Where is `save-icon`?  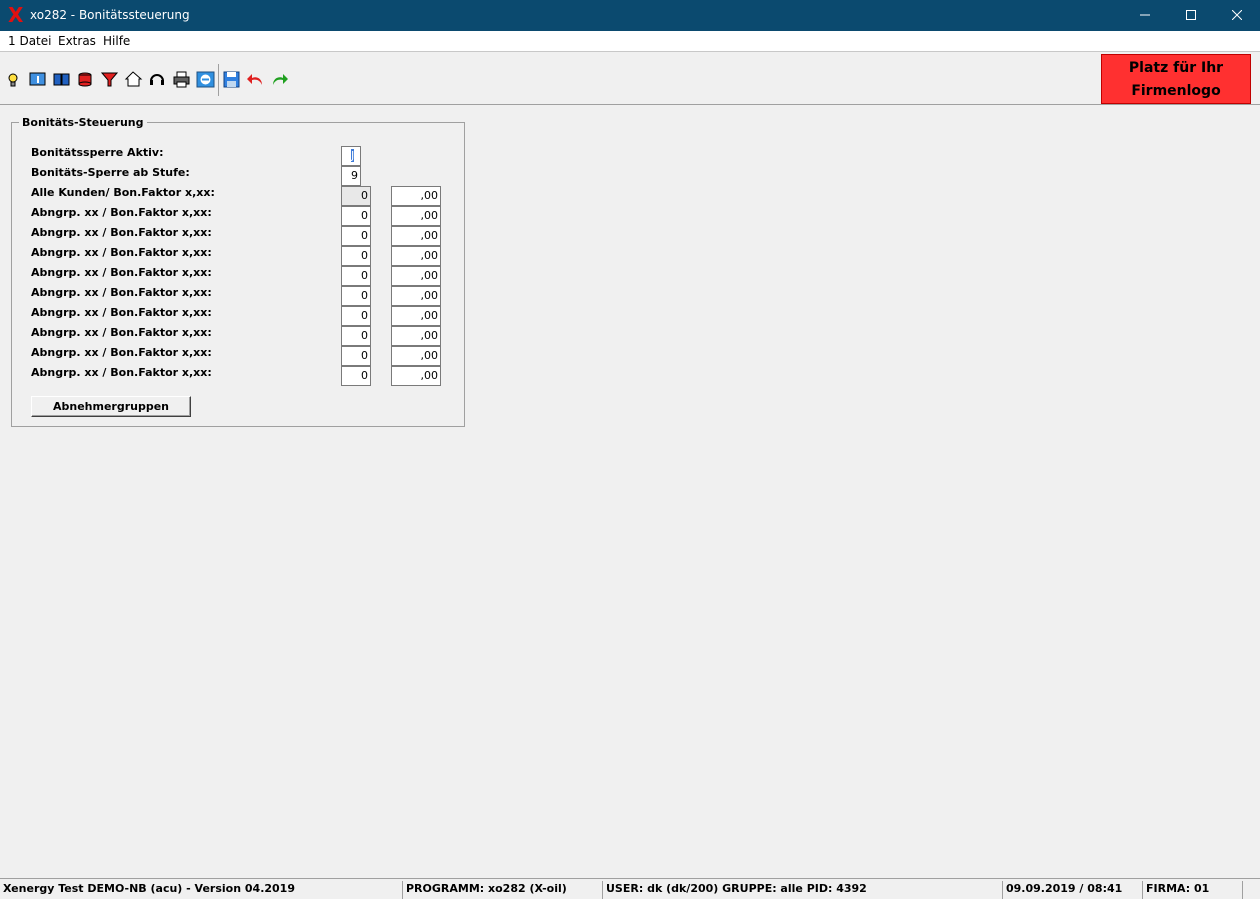 save-icon is located at coordinates (232, 80).